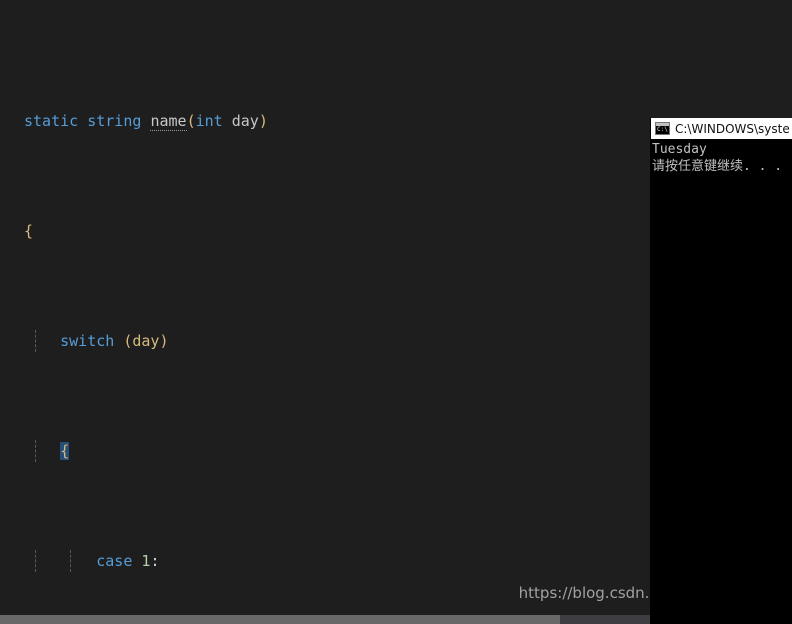 This screenshot has height=624, width=792. What do you see at coordinates (280, 619) in the screenshot?
I see `horizontal-scrollbar-thumb` at bounding box center [280, 619].